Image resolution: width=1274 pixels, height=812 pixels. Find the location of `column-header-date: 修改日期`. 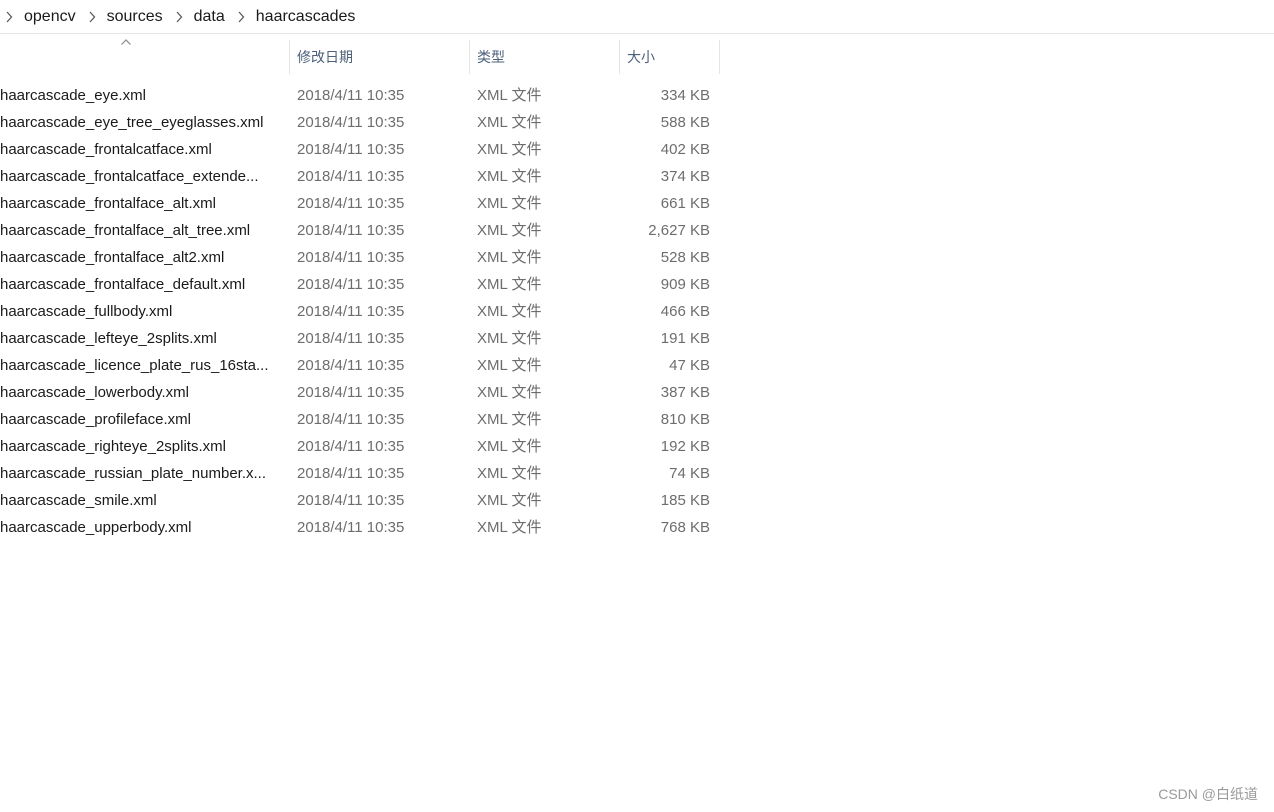

column-header-date: 修改日期 is located at coordinates (380, 57).